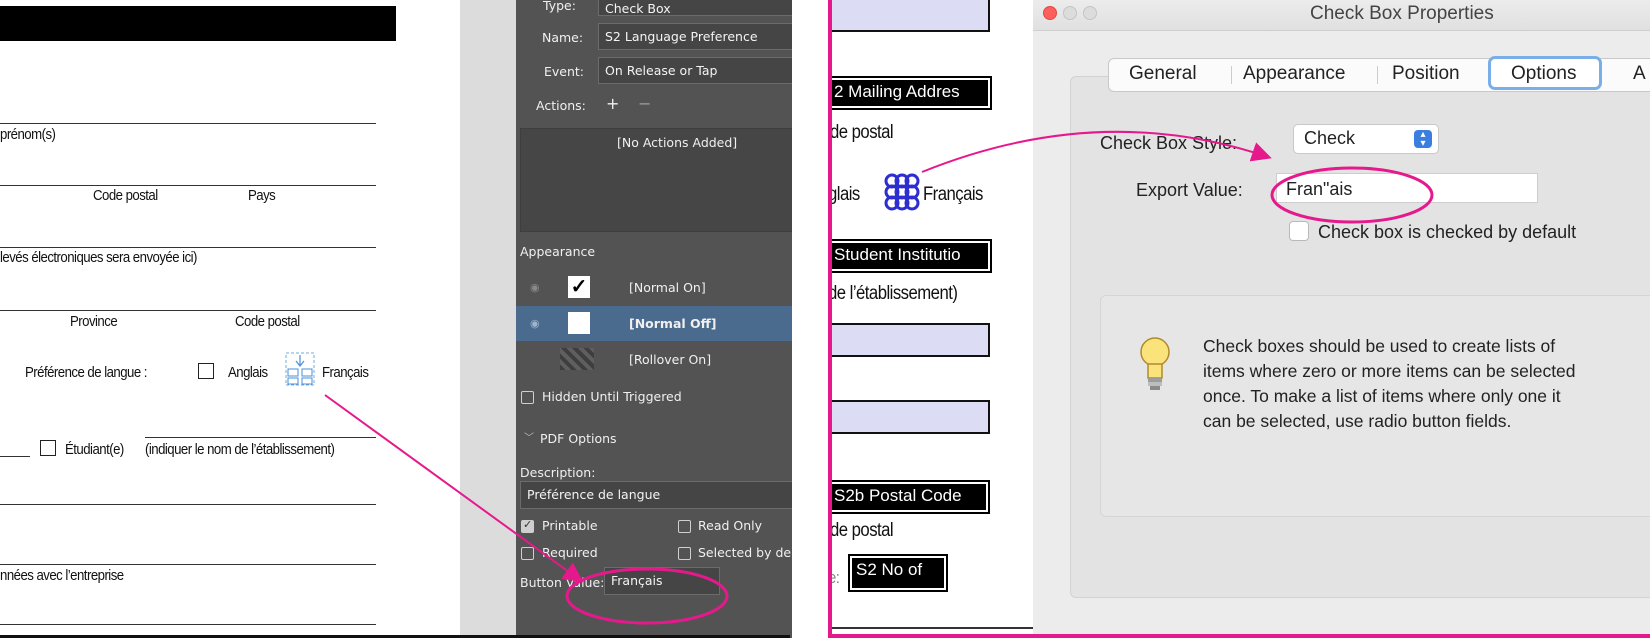  I want to click on field-student-institution: Student Institutio, so click(910, 256).